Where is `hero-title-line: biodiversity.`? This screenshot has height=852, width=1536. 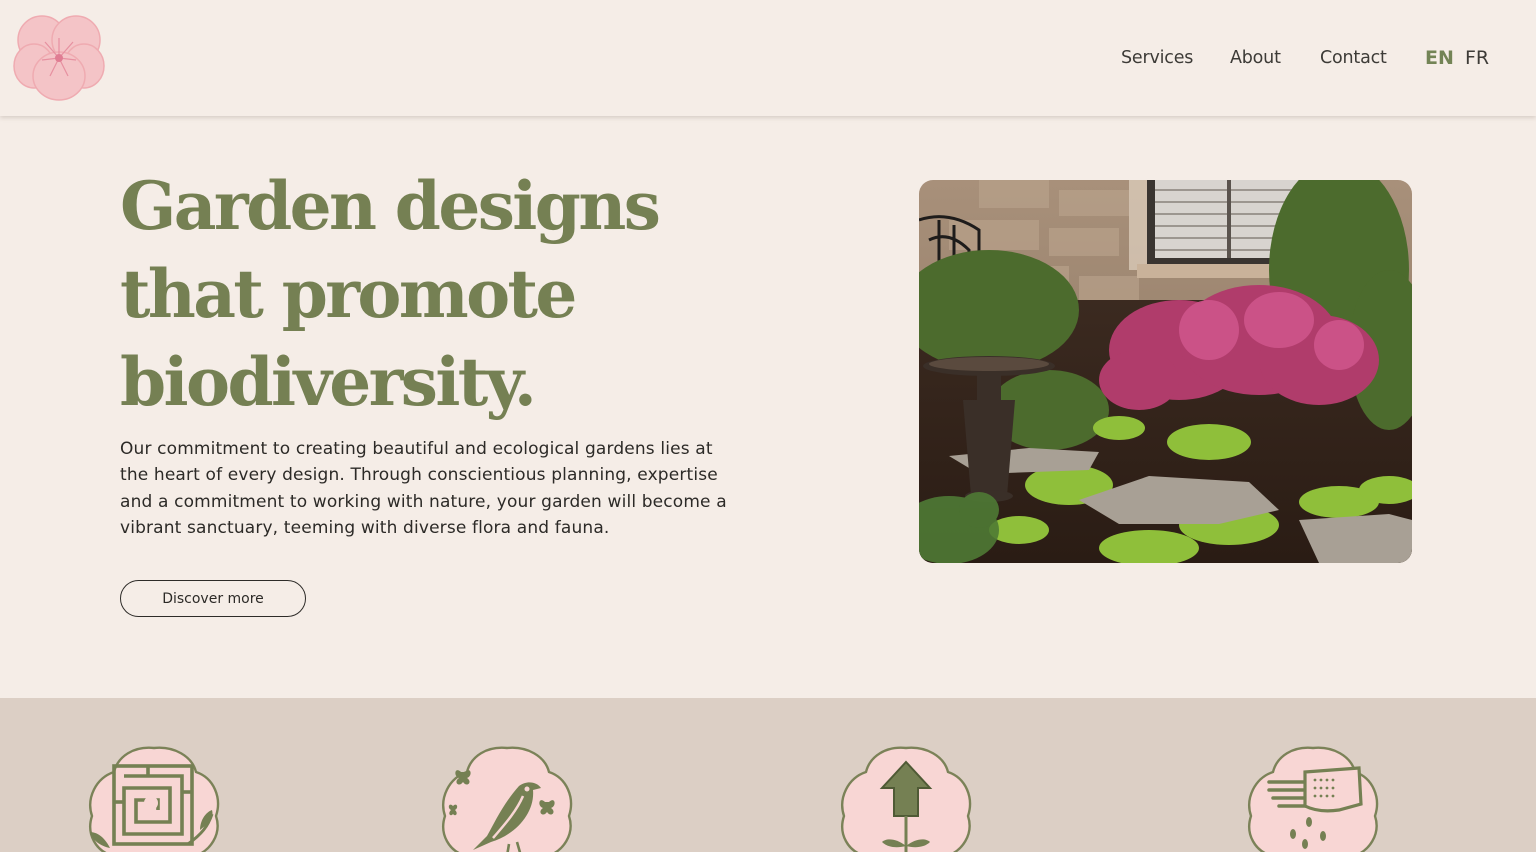 hero-title-line: biodiversity. is located at coordinates (328, 382).